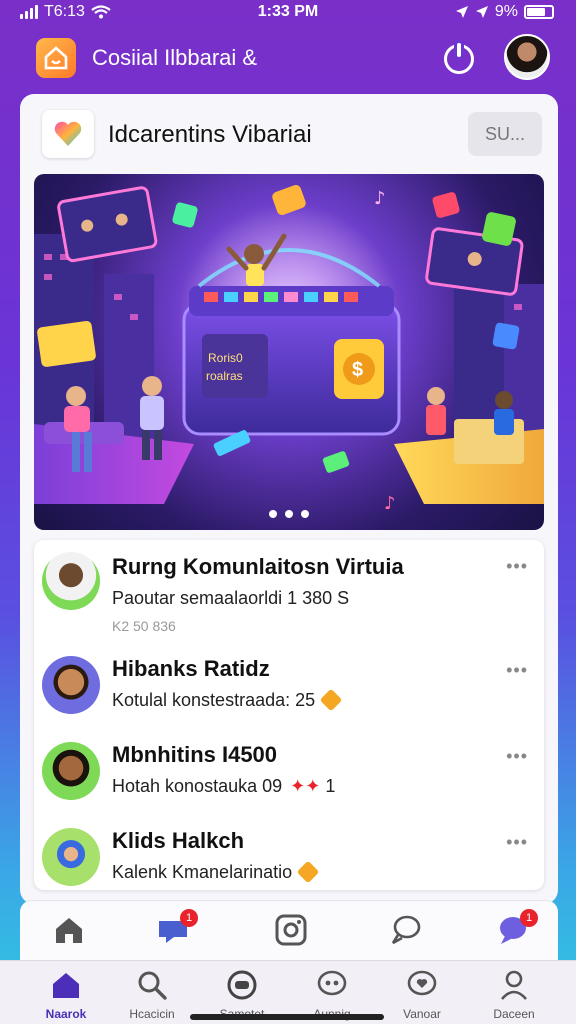 The height and width of the screenshot is (1024, 576). Describe the element at coordinates (224, 376) in the screenshot. I see `banner-sign-line2: roalras` at that location.